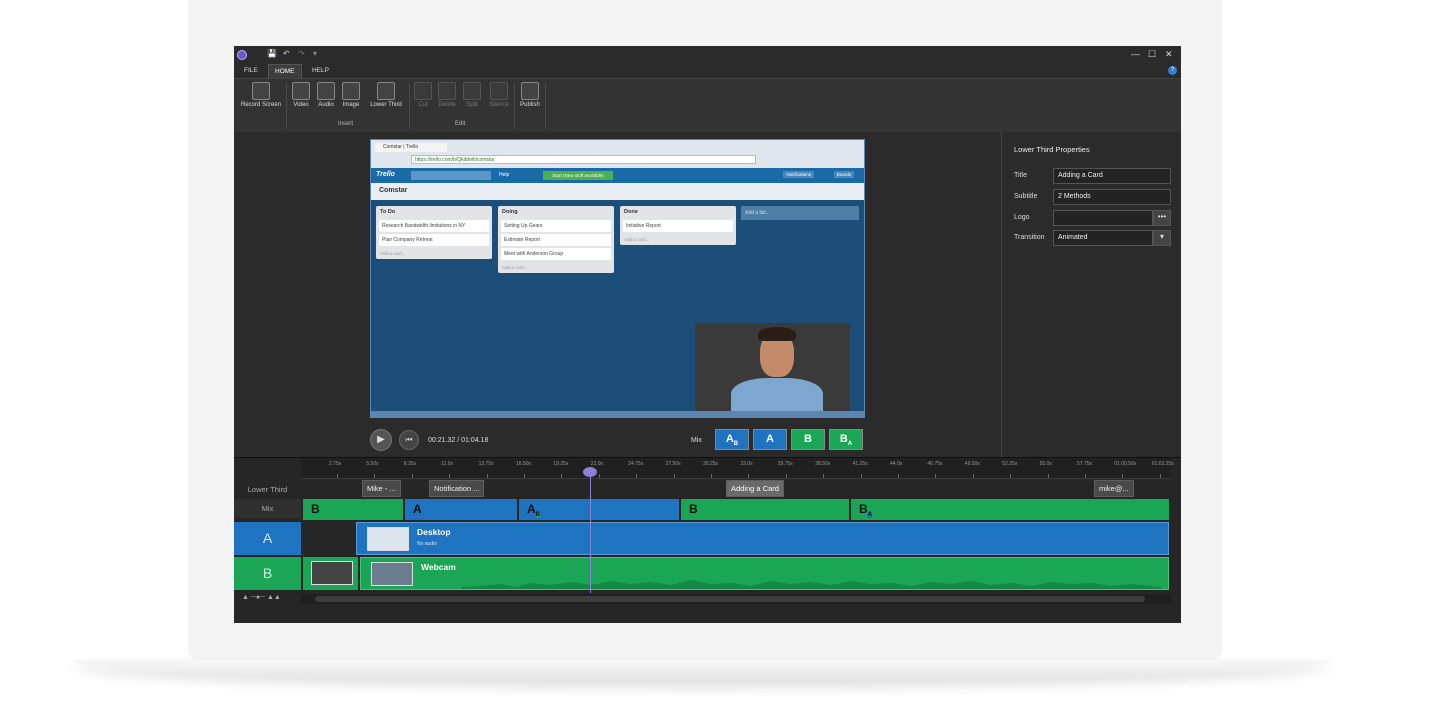 The image size is (1432, 713). Describe the element at coordinates (524, 464) in the screenshot. I see `ruler-tick-label: 16.50s` at that location.